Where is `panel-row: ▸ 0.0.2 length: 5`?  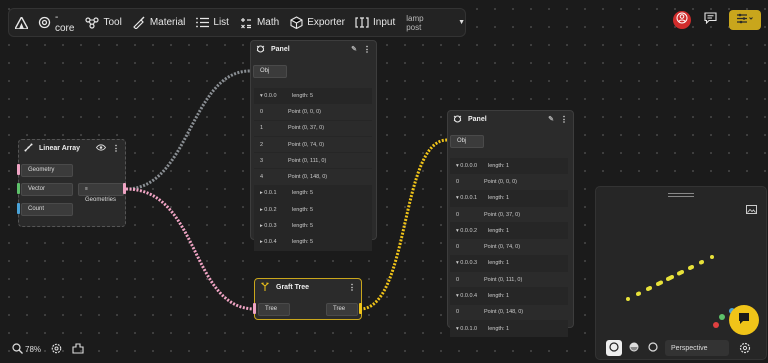
panel-row: ▸ 0.0.2 length: 5 is located at coordinates (313, 210).